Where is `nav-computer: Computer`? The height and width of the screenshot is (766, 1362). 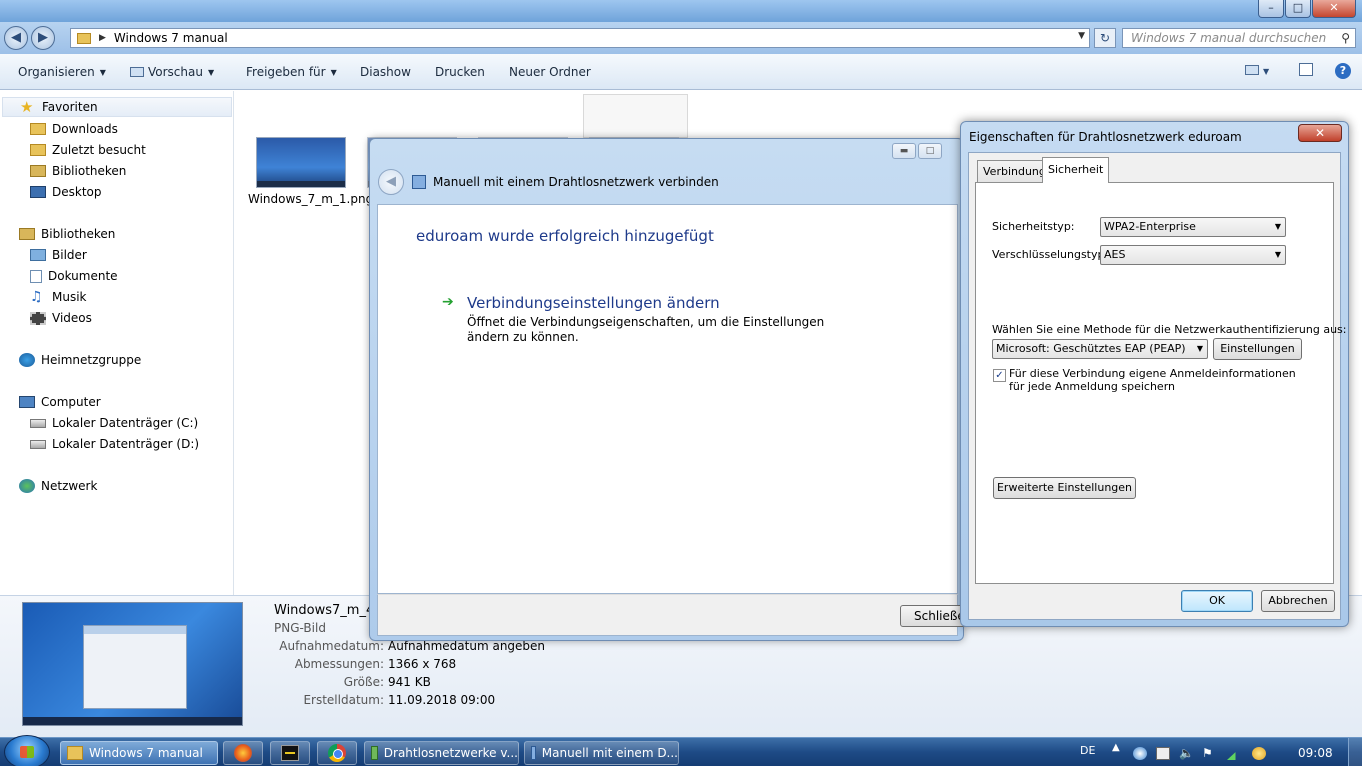
nav-computer: Computer is located at coordinates (60, 402).